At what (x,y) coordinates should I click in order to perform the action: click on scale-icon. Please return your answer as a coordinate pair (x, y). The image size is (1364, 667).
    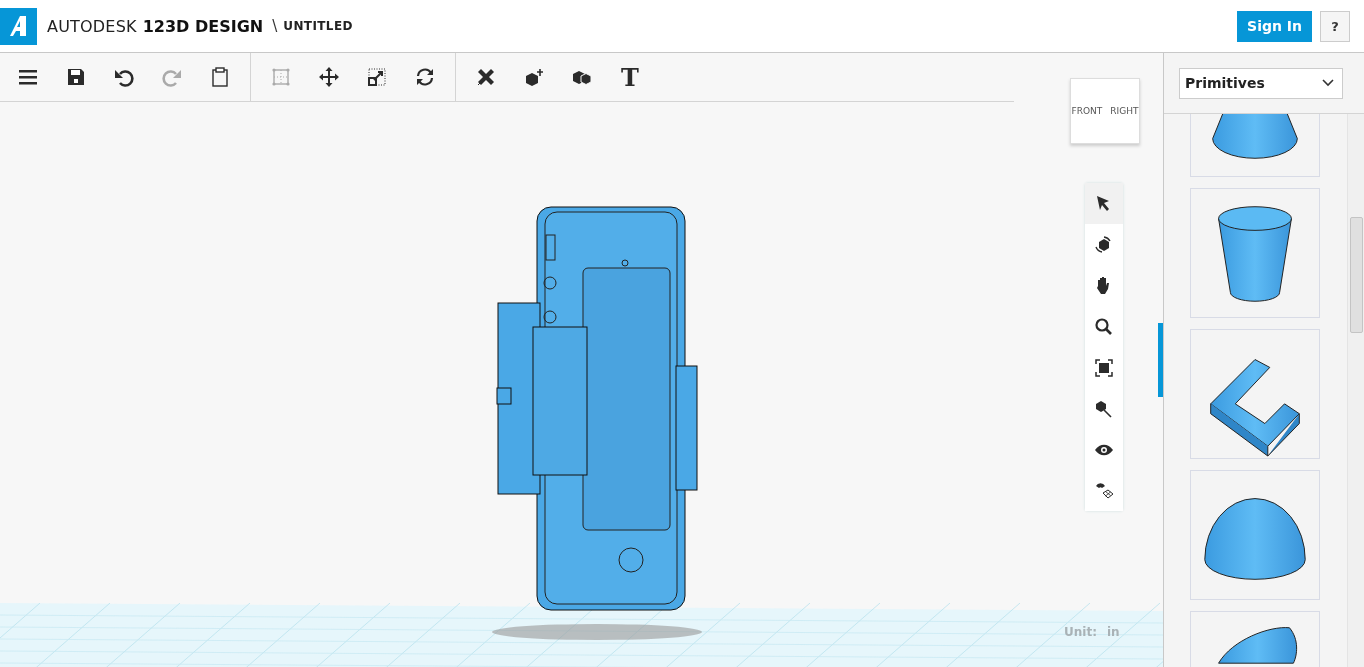
    Looking at the image, I should click on (377, 77).